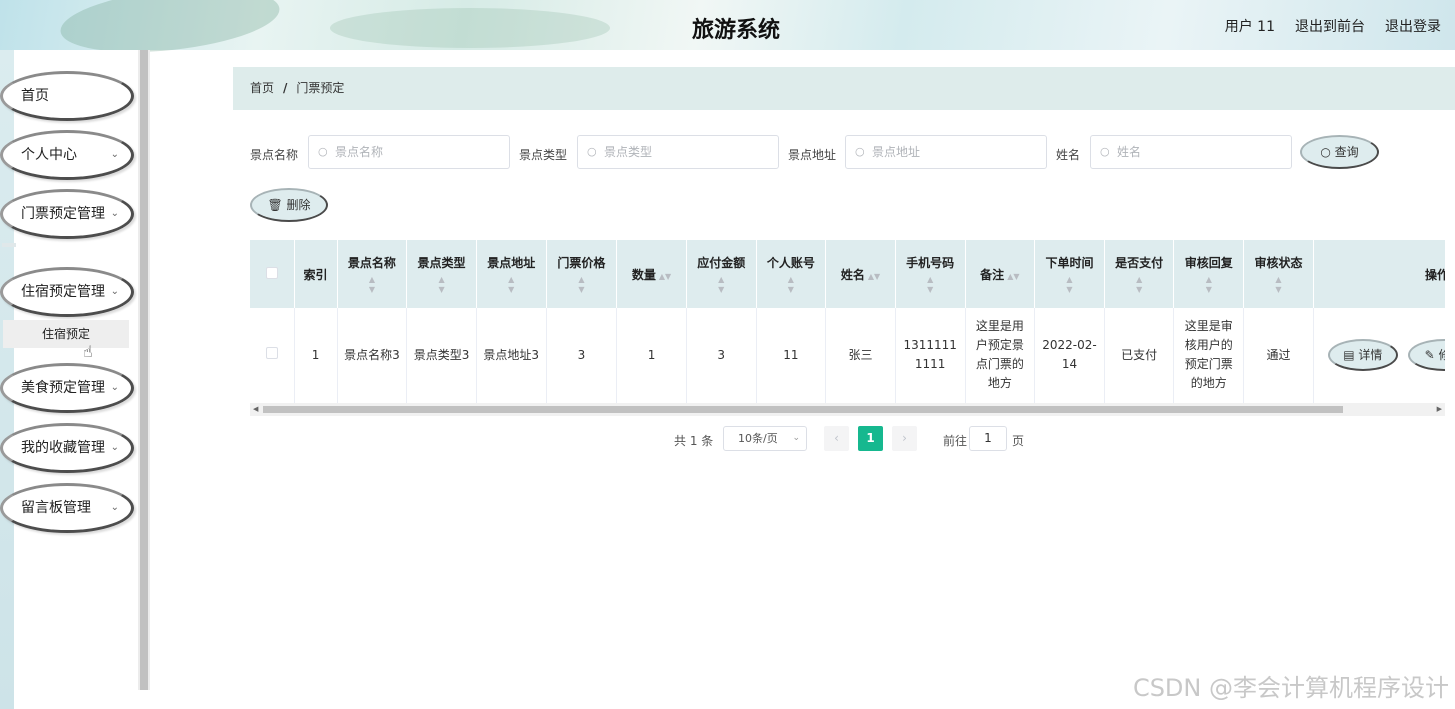 The width and height of the screenshot is (1455, 709). I want to click on cell-phone: 13111111111, so click(930, 356).